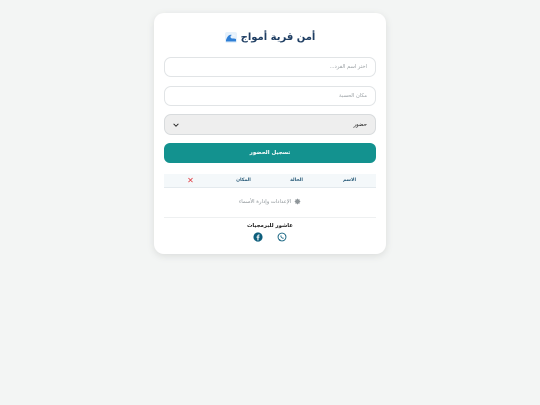 The width and height of the screenshot is (540, 405). I want to click on location-field, so click(270, 96).